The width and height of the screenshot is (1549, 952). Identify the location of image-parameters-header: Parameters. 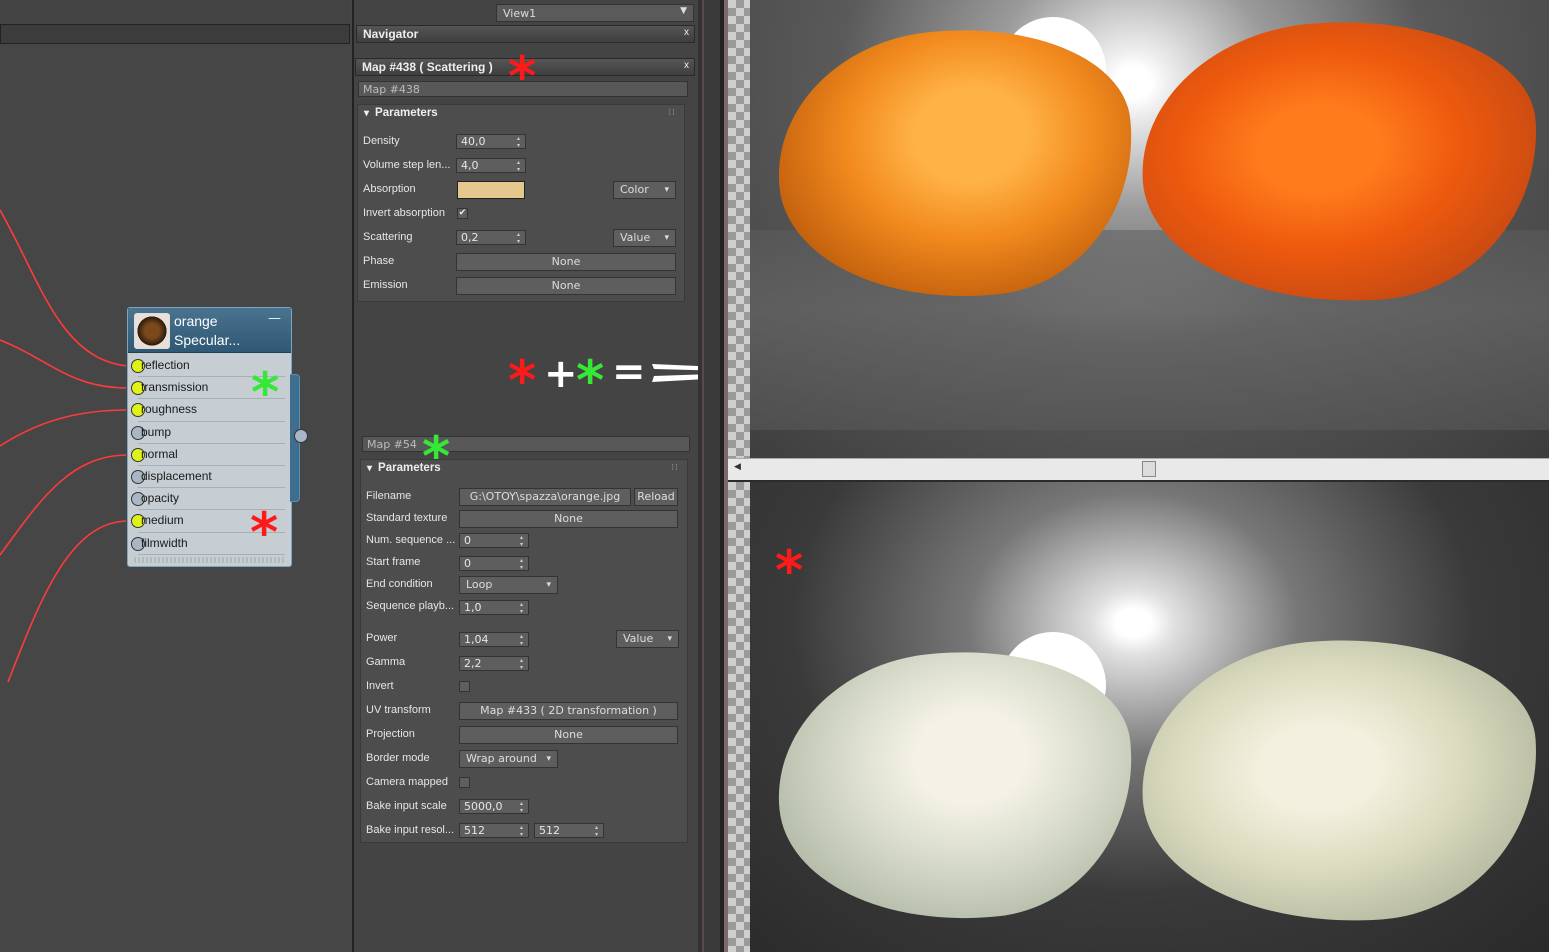
(404, 468).